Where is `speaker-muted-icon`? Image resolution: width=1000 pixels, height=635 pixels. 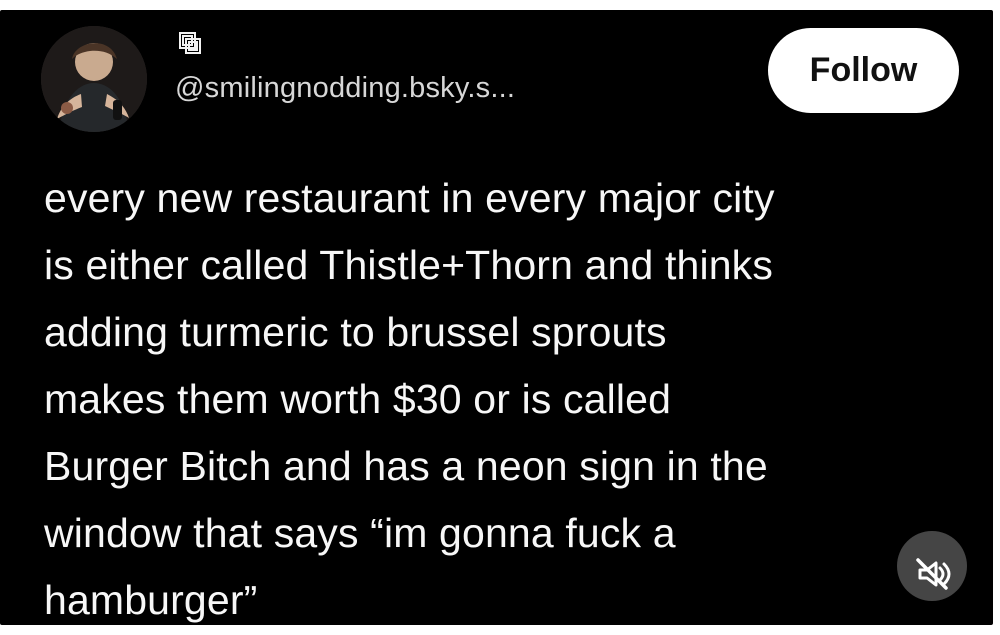
speaker-muted-icon is located at coordinates (933, 574).